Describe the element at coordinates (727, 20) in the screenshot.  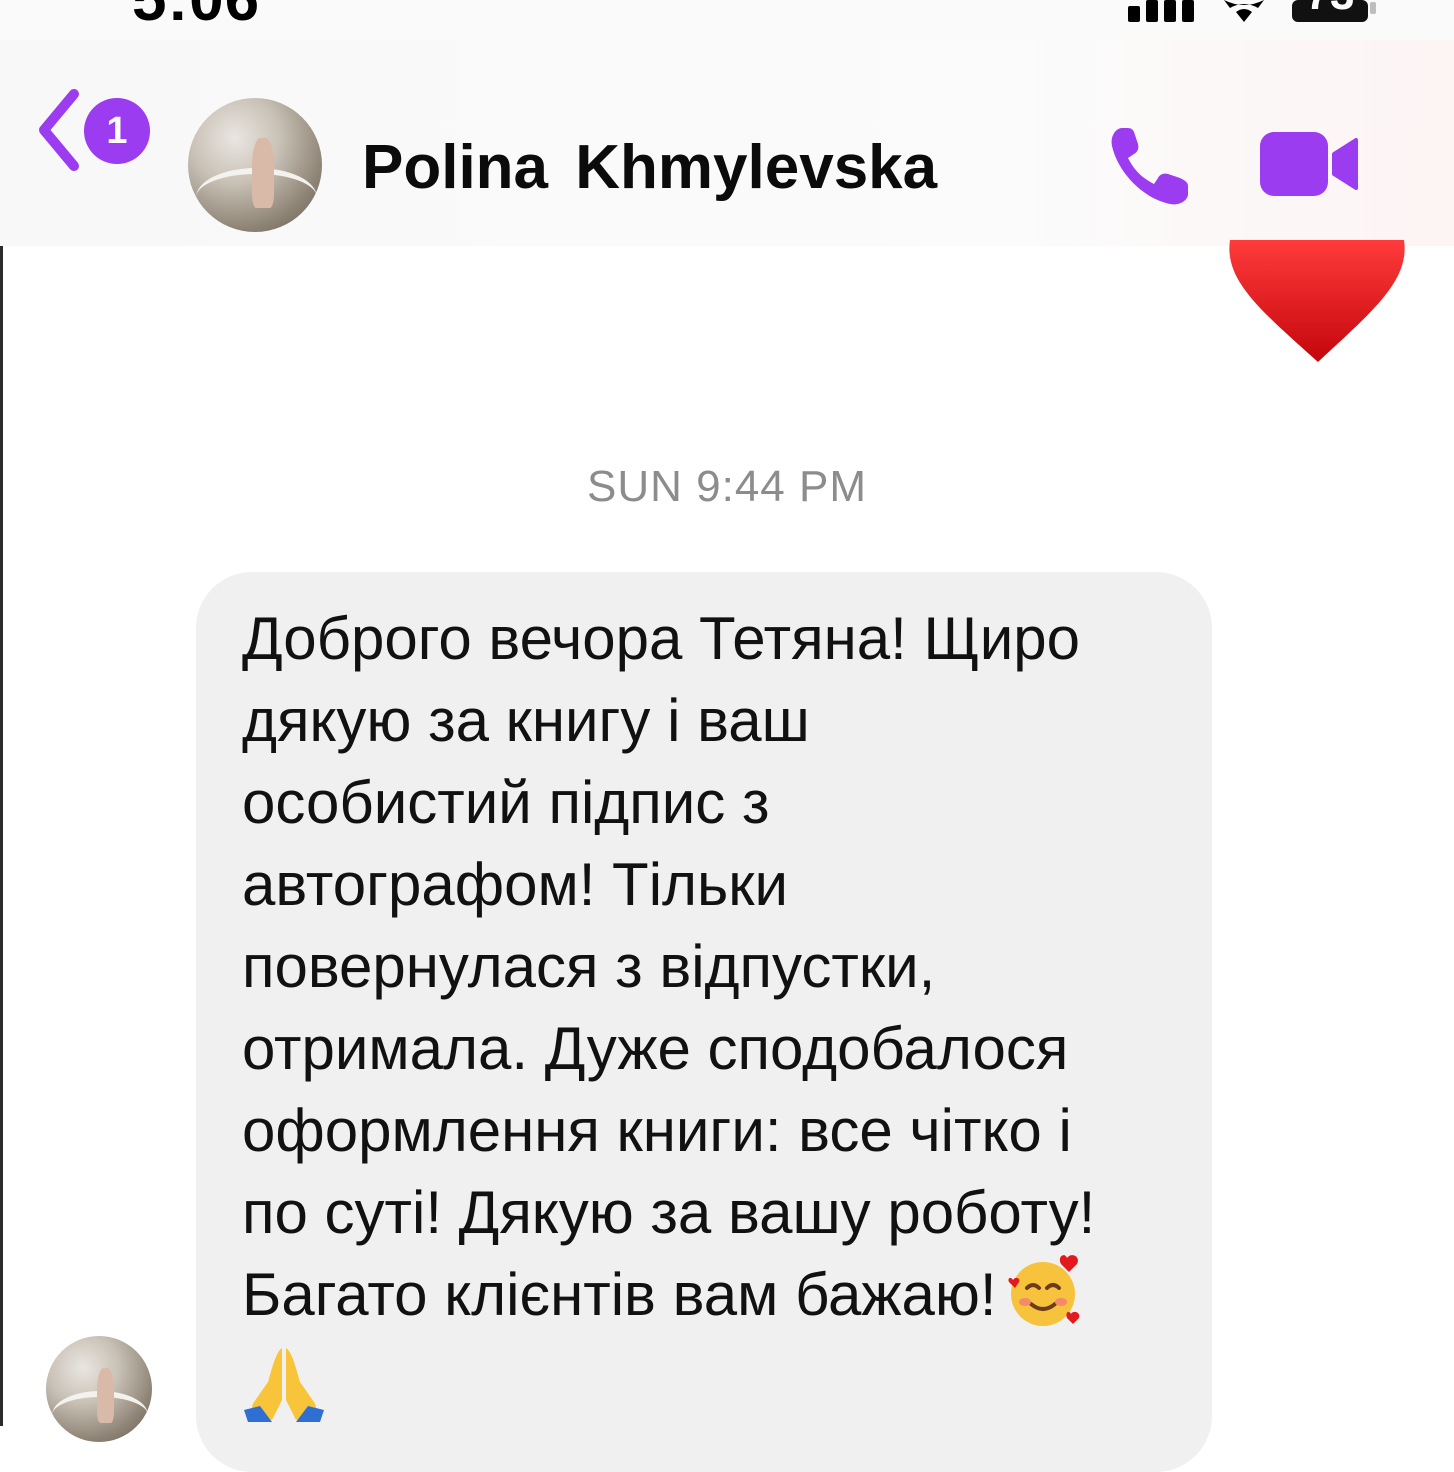
I see `status-bar: 5:06 73` at that location.